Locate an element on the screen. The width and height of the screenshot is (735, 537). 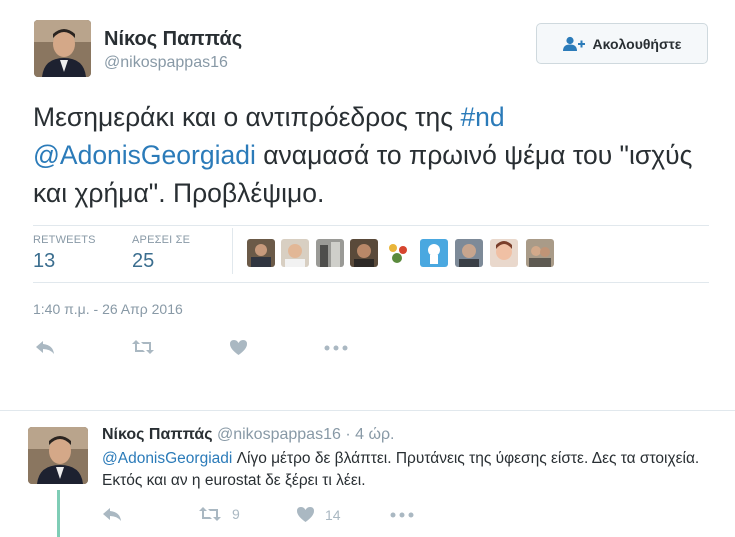
more-button is located at coordinates (336, 348).